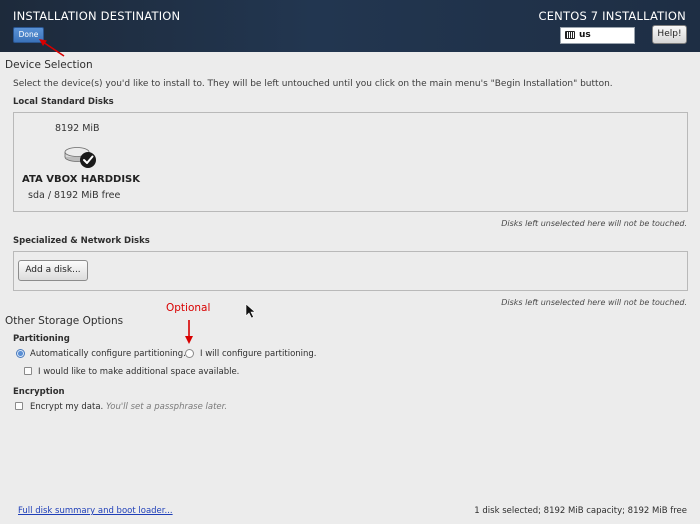 Image resolution: width=700 pixels, height=524 pixels. Describe the element at coordinates (108, 354) in the screenshot. I see `auto-partitioning-label: Automatically configure partitioning.` at that location.